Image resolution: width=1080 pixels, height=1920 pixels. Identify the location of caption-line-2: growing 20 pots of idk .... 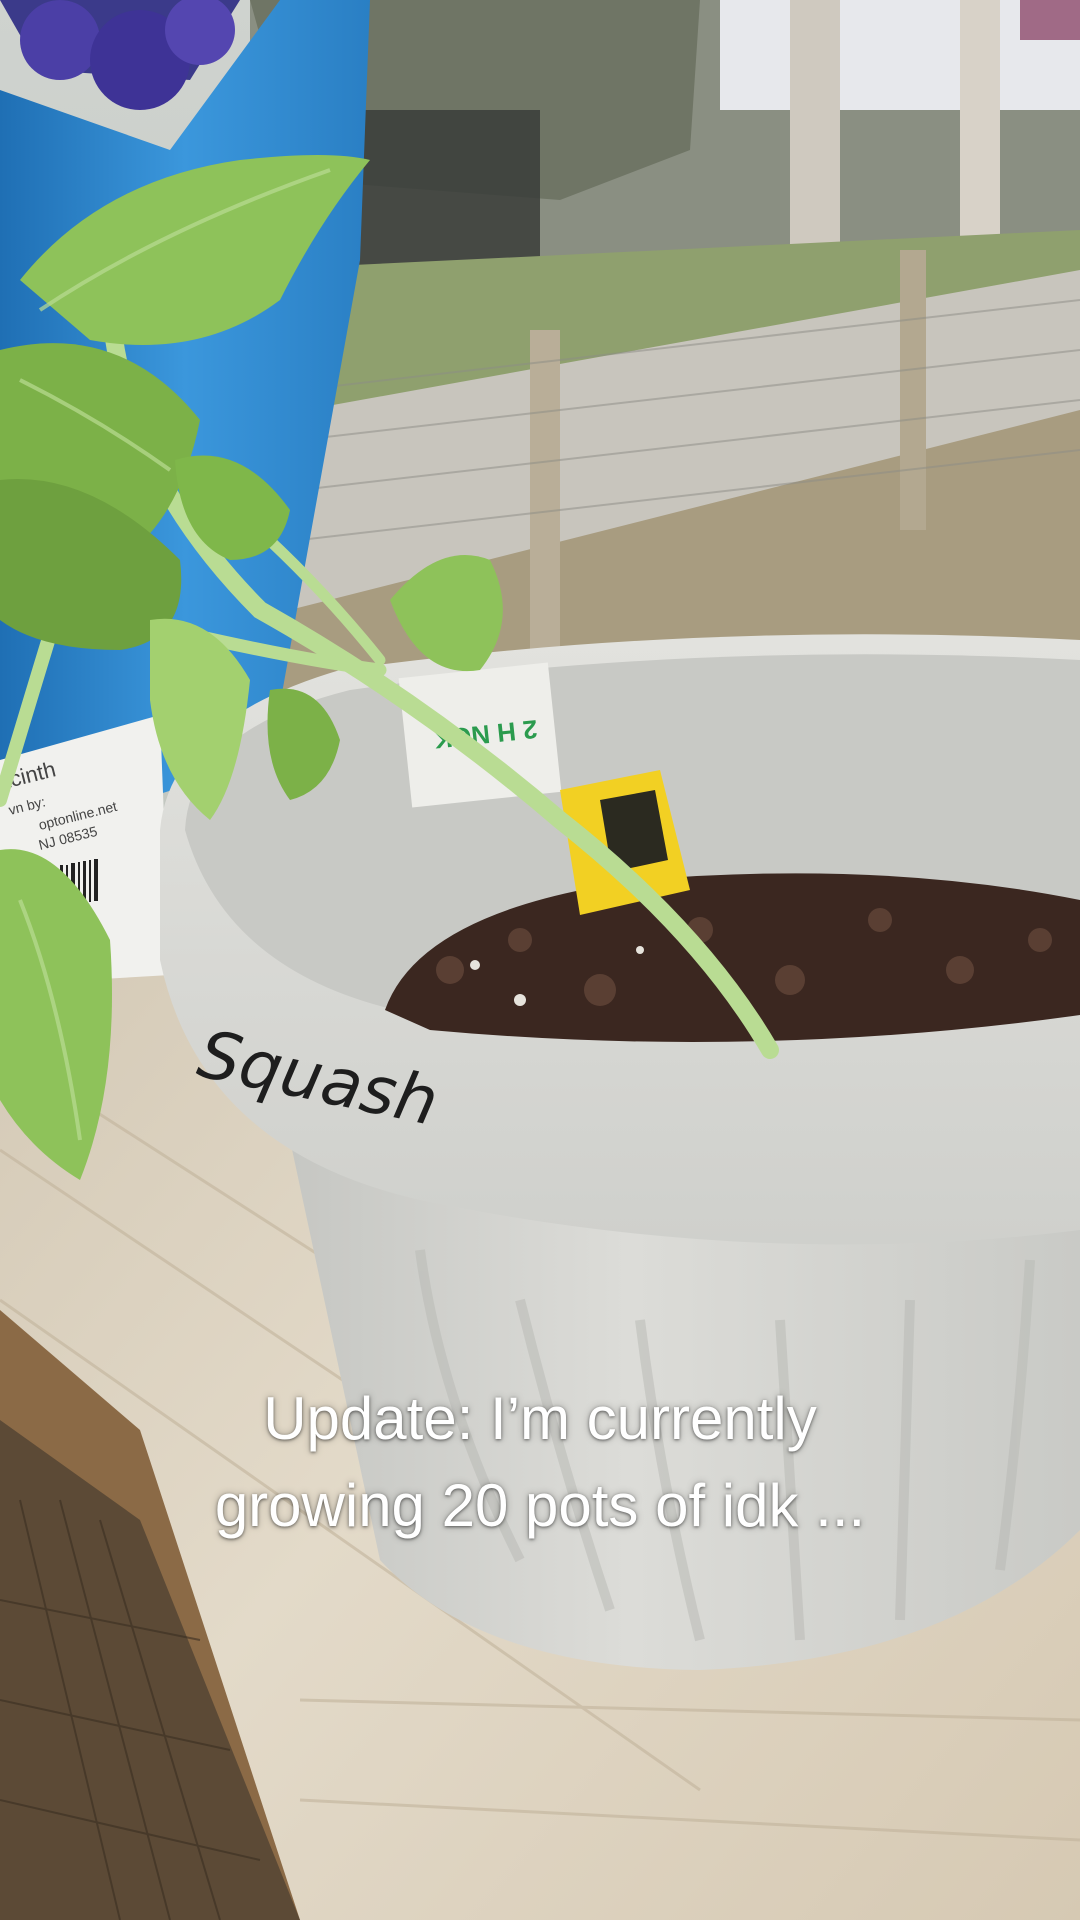
(540, 1505).